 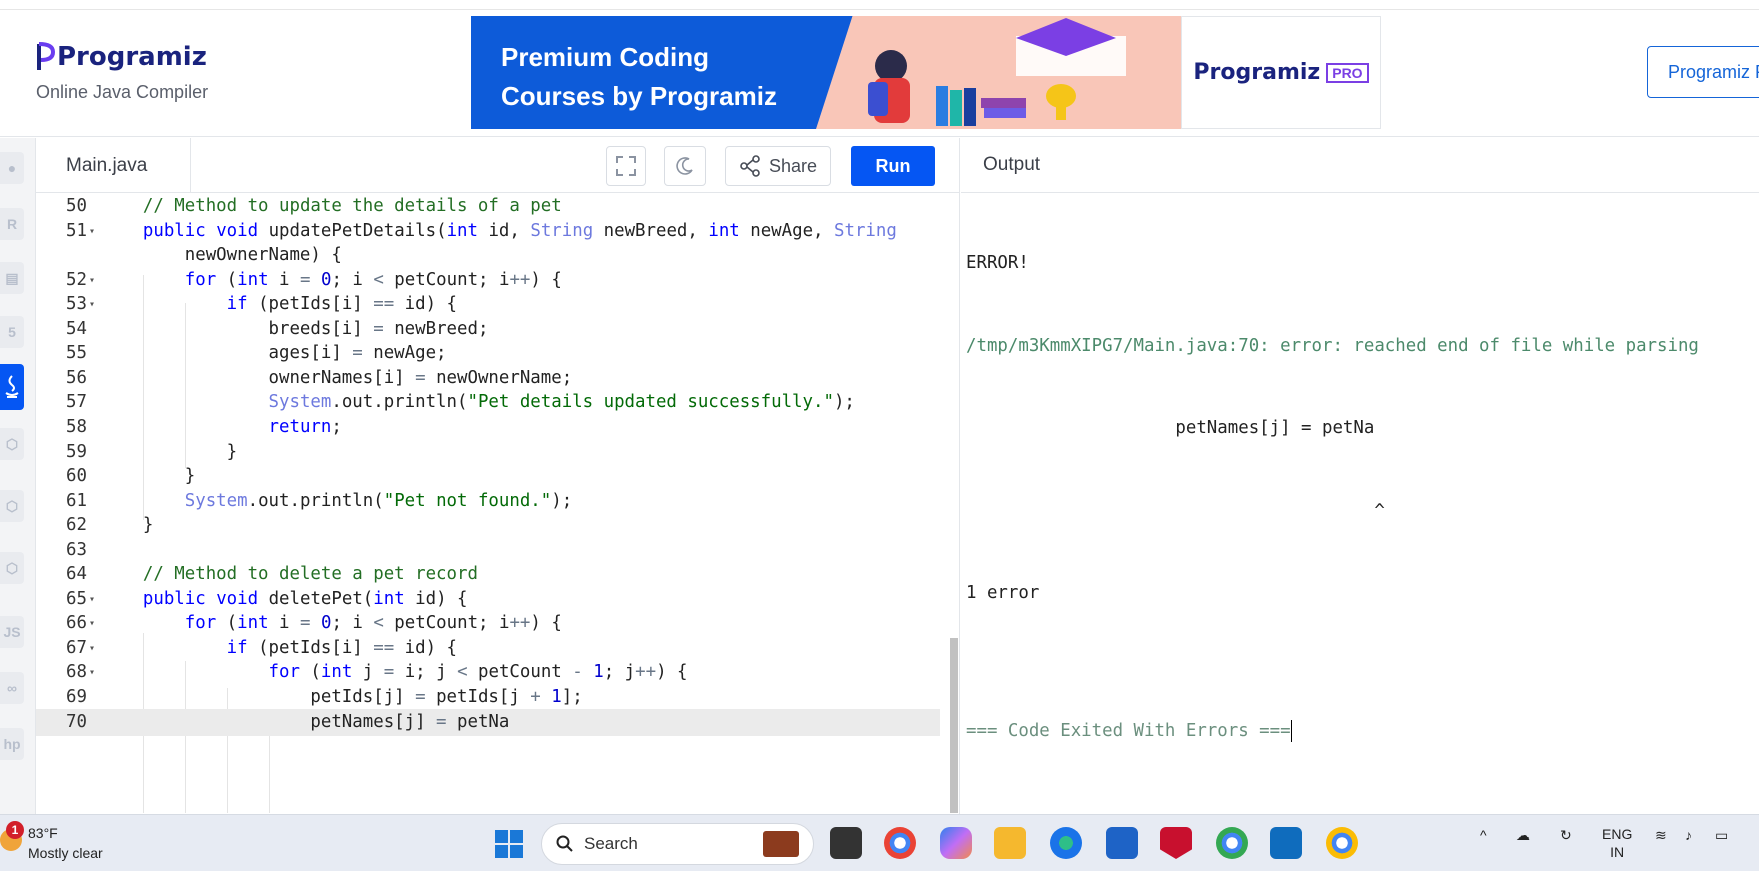 What do you see at coordinates (1703, 72) in the screenshot?
I see `programiz-pro-button: Programiz PRO` at bounding box center [1703, 72].